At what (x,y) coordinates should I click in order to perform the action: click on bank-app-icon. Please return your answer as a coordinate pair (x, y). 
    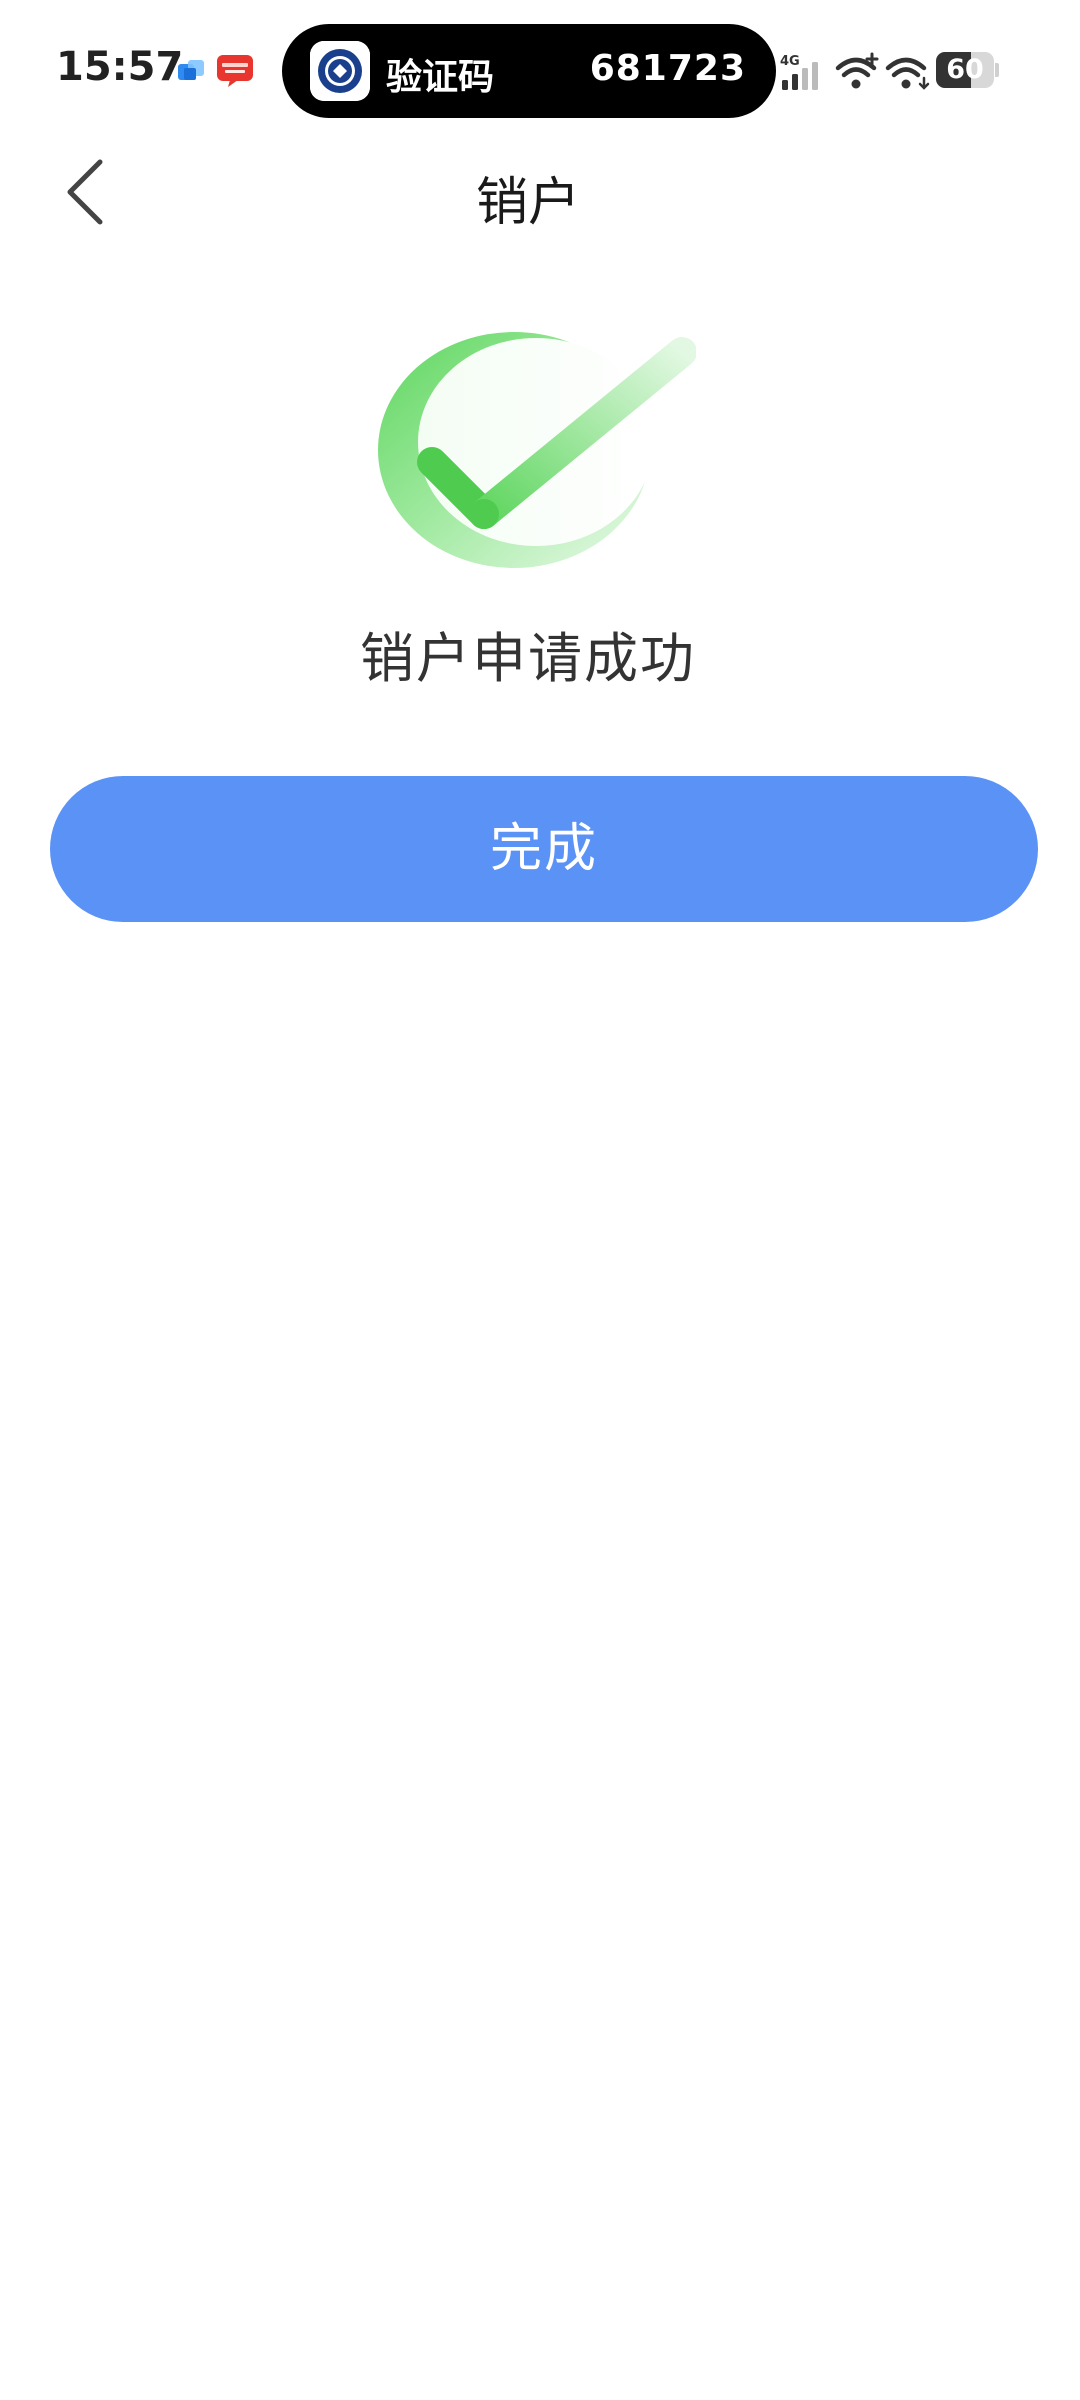
    Looking at the image, I should click on (340, 71).